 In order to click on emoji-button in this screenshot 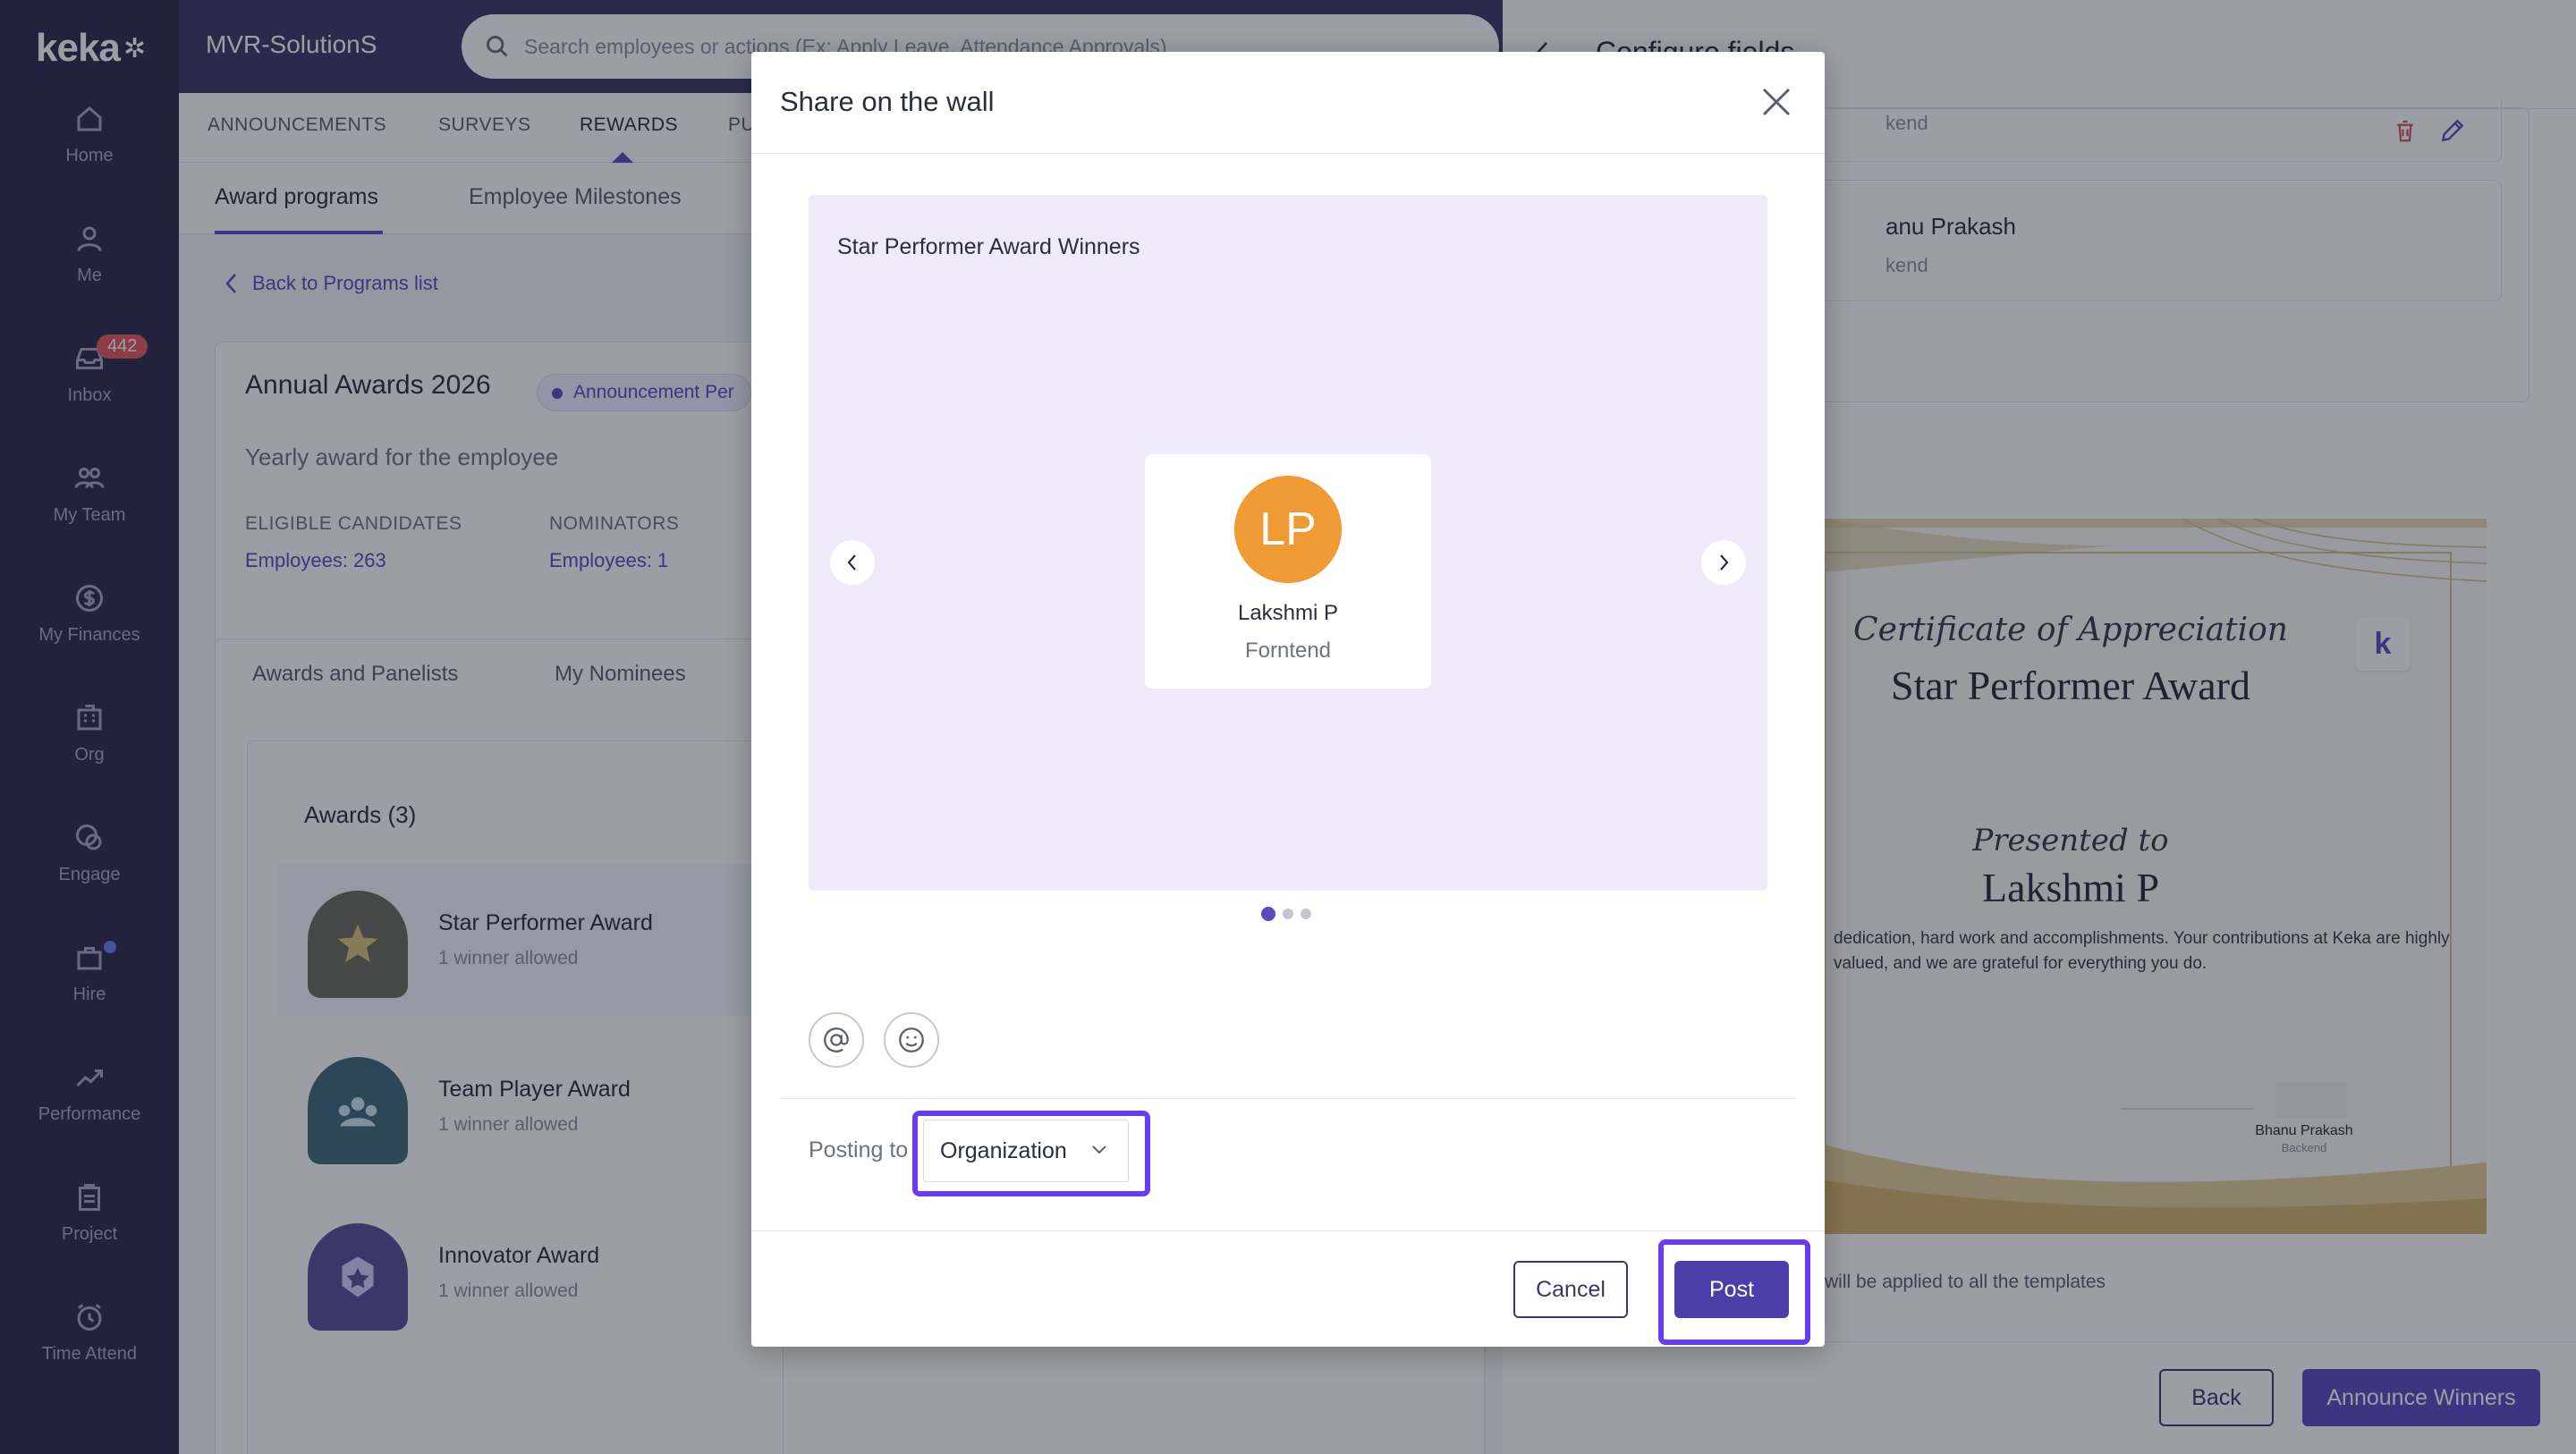, I will do `click(911, 1040)`.